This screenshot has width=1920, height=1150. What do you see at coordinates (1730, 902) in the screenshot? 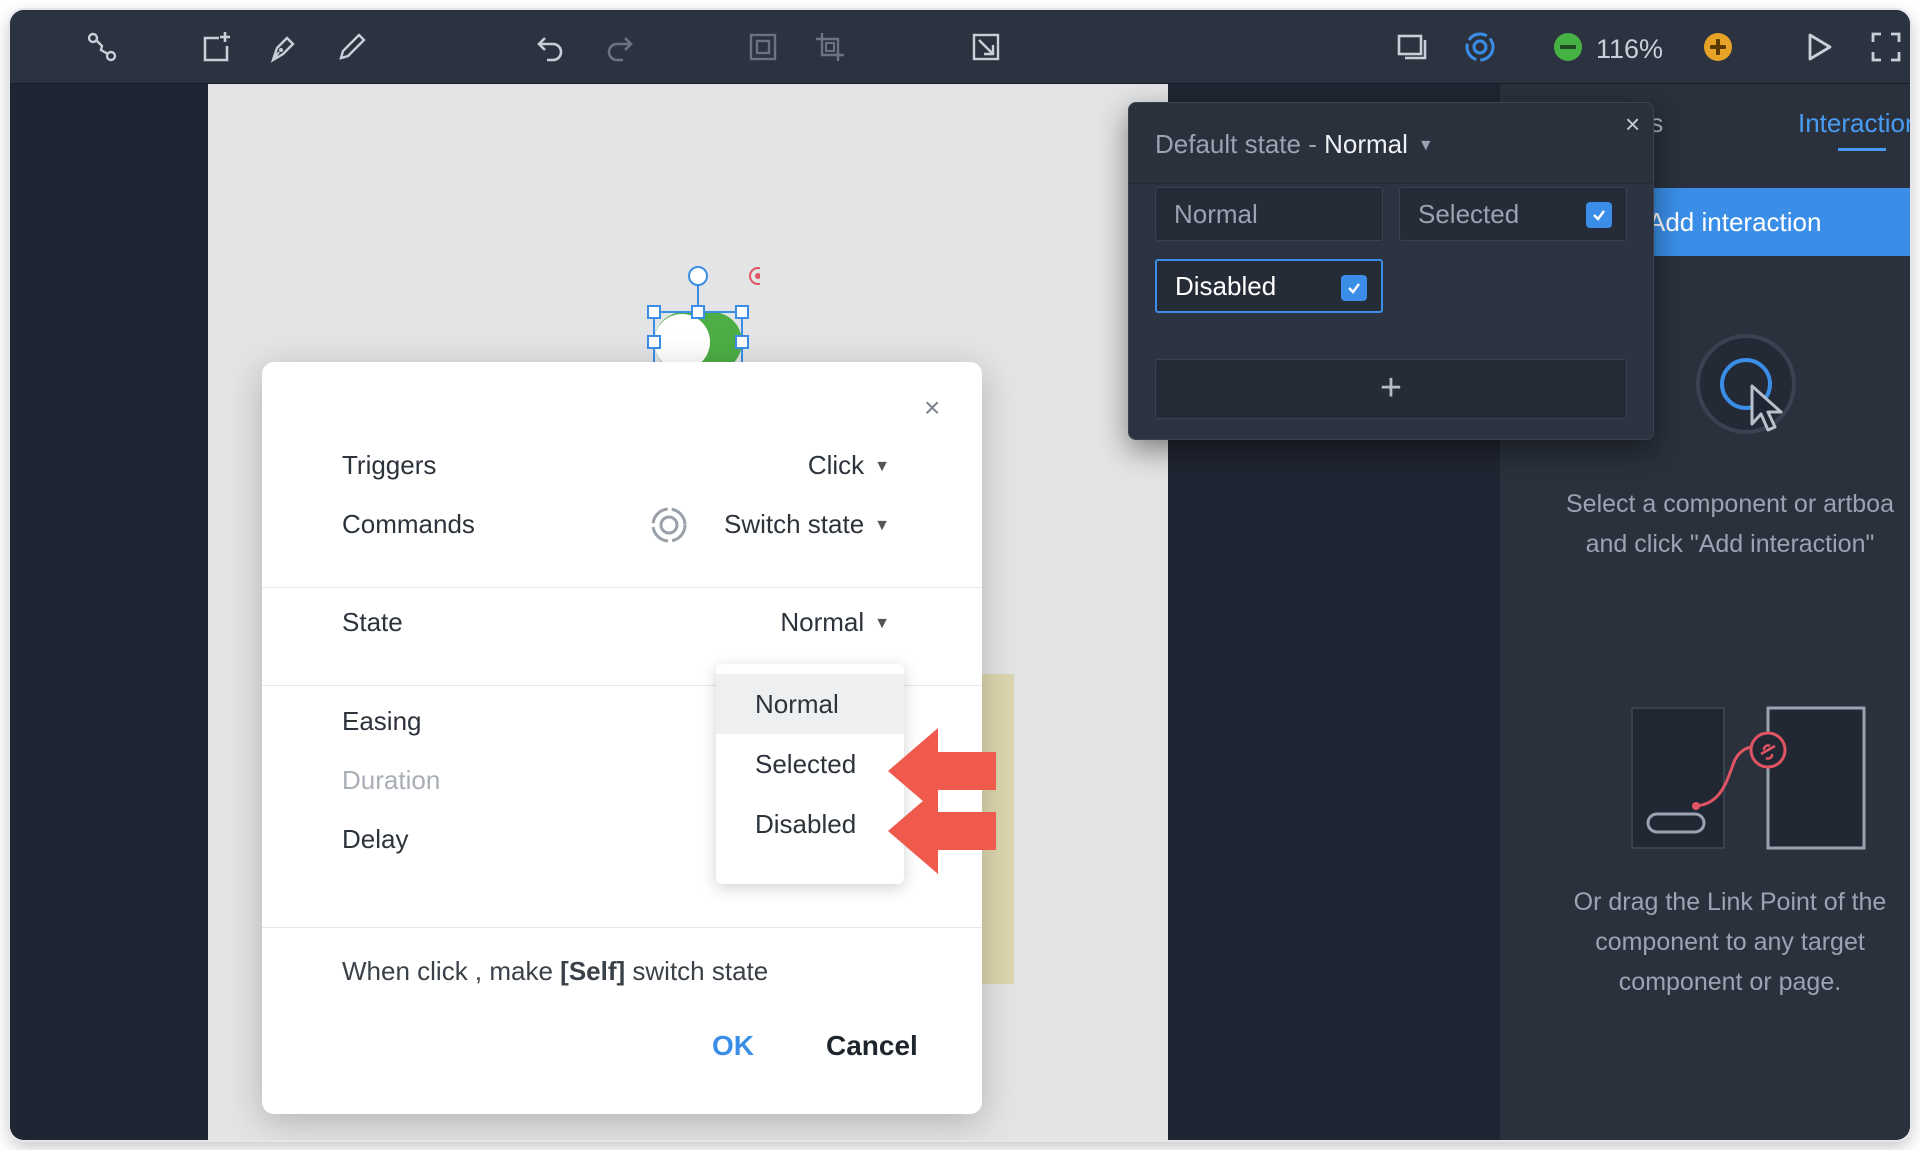
I see `hint2-line-1: Or drag the Link Point of the` at bounding box center [1730, 902].